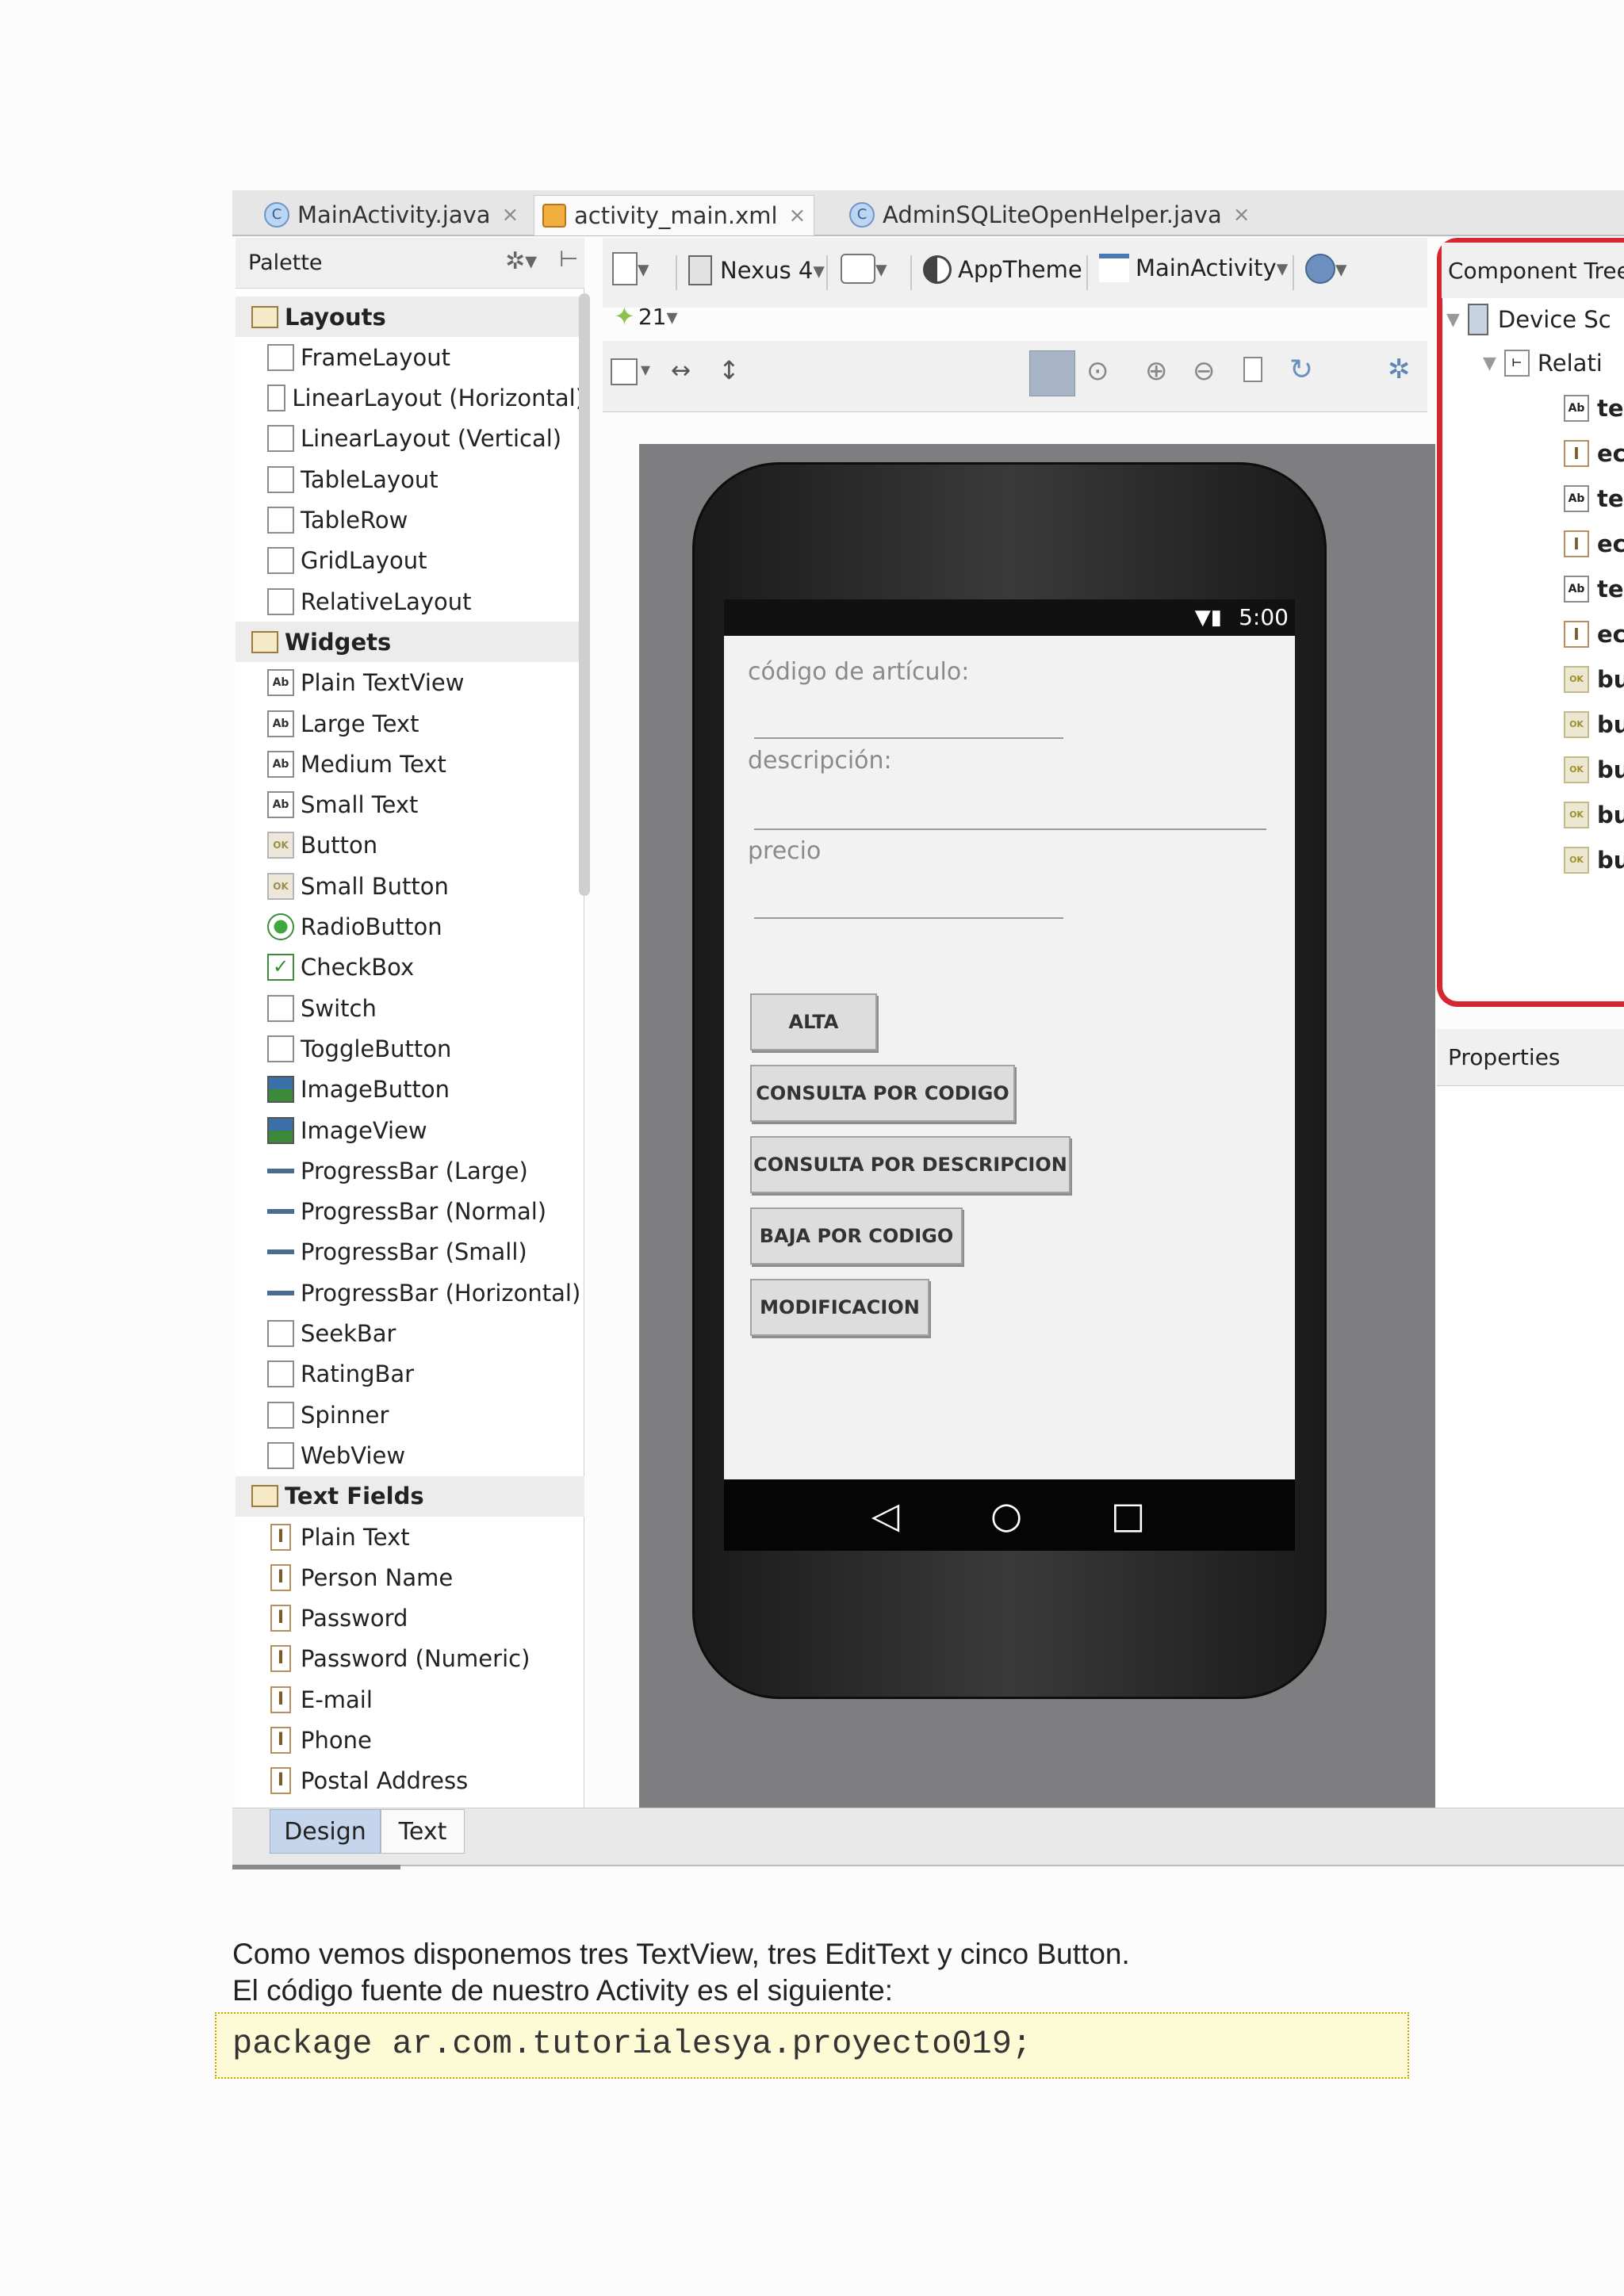 This screenshot has height=2296, width=1624. I want to click on palette-item: LinearLayout (Horizontal), so click(410, 398).